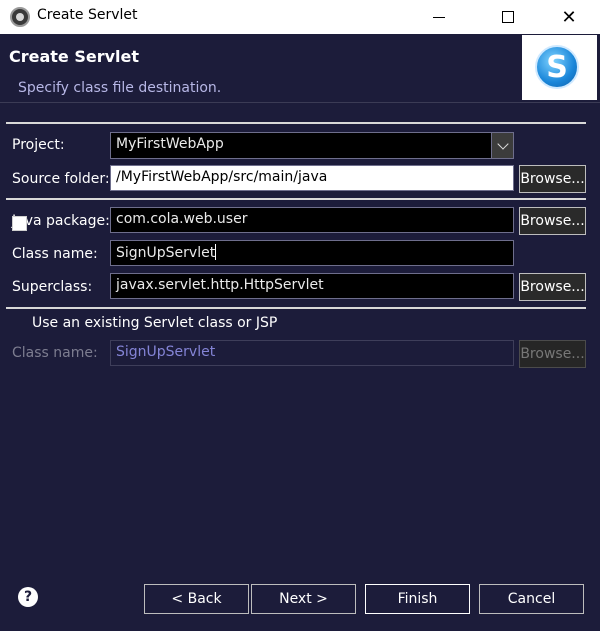 The height and width of the screenshot is (631, 600). What do you see at coordinates (312, 253) in the screenshot?
I see `class-name-field: SignUpServlet` at bounding box center [312, 253].